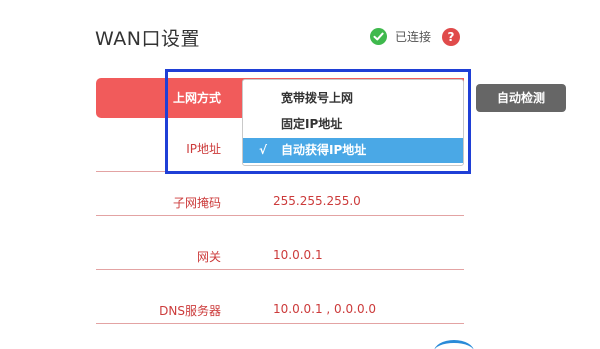 This screenshot has height=349, width=600. I want to click on gateway-row: 网关 10.0.0.1, so click(280, 243).